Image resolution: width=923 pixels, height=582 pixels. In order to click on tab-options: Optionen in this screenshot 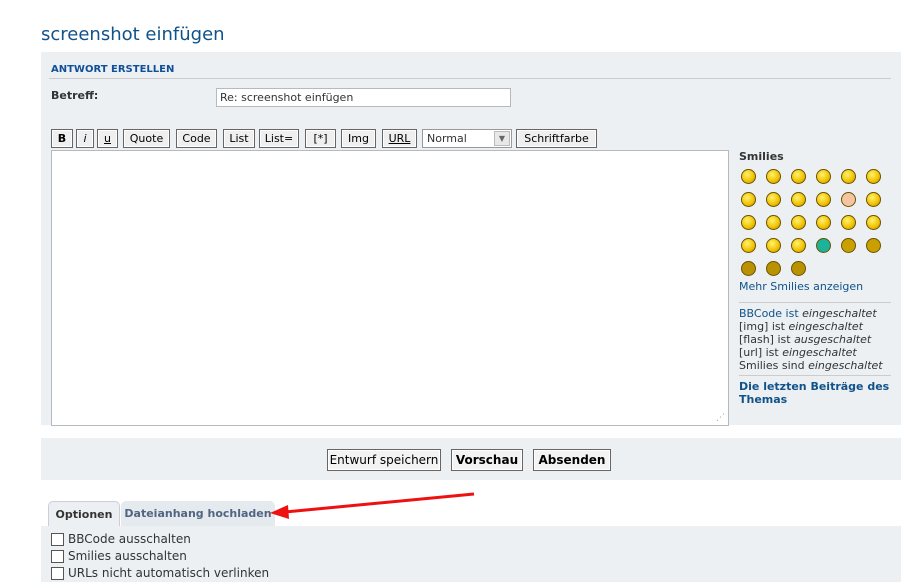, I will do `click(84, 513)`.